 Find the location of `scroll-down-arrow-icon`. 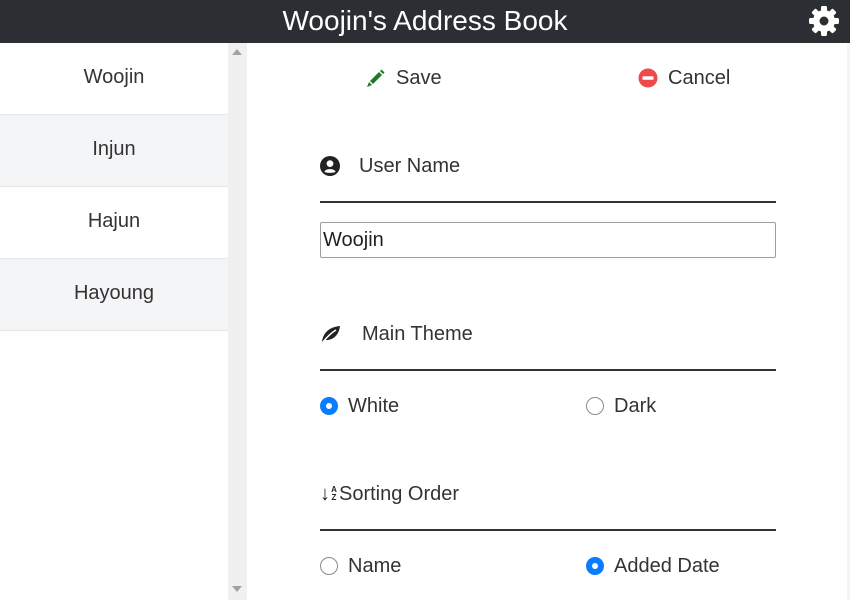

scroll-down-arrow-icon is located at coordinates (237, 589).